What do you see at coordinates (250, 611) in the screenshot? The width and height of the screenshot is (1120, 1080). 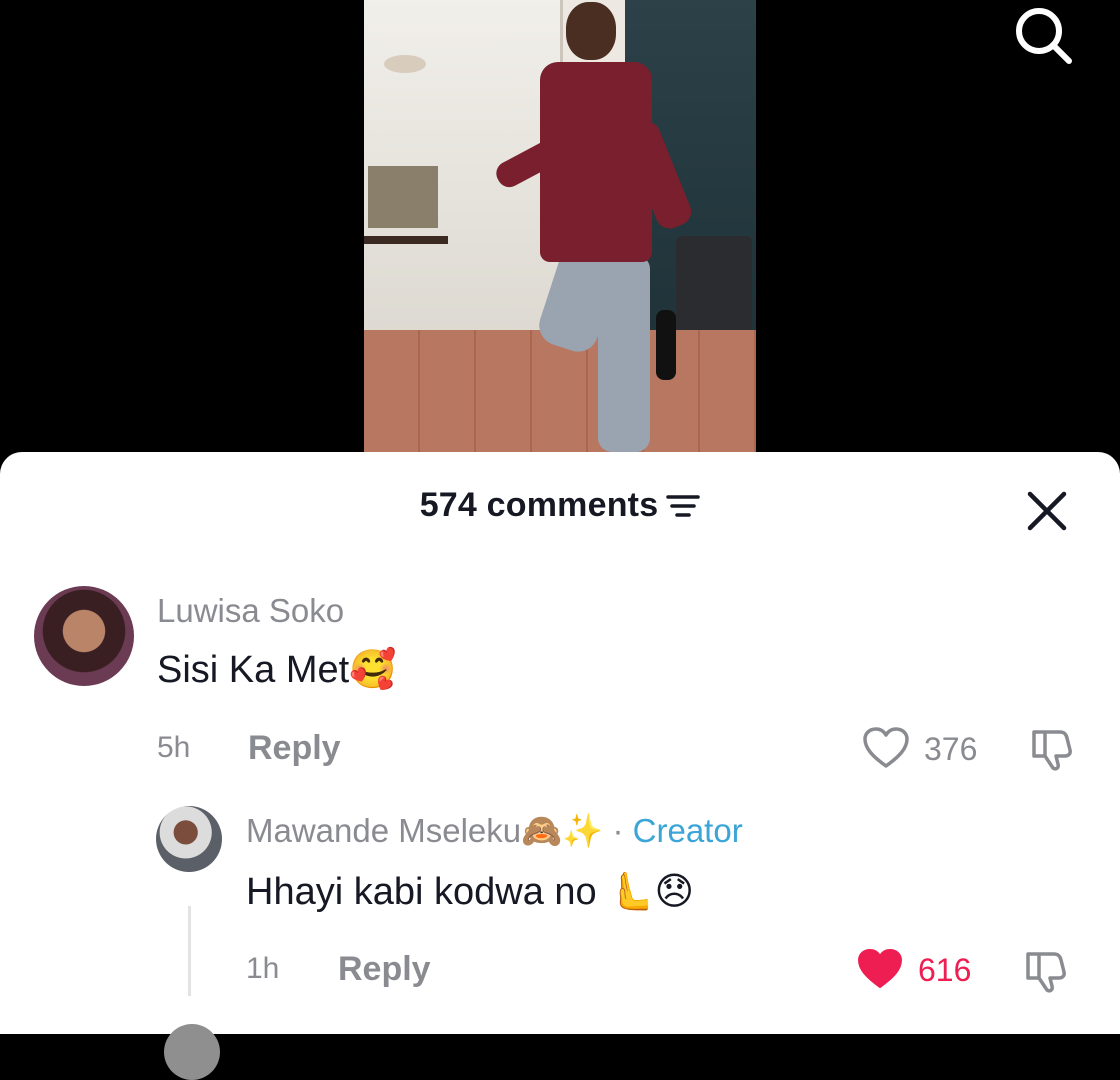 I see `comment-username: Luwisa Soko` at bounding box center [250, 611].